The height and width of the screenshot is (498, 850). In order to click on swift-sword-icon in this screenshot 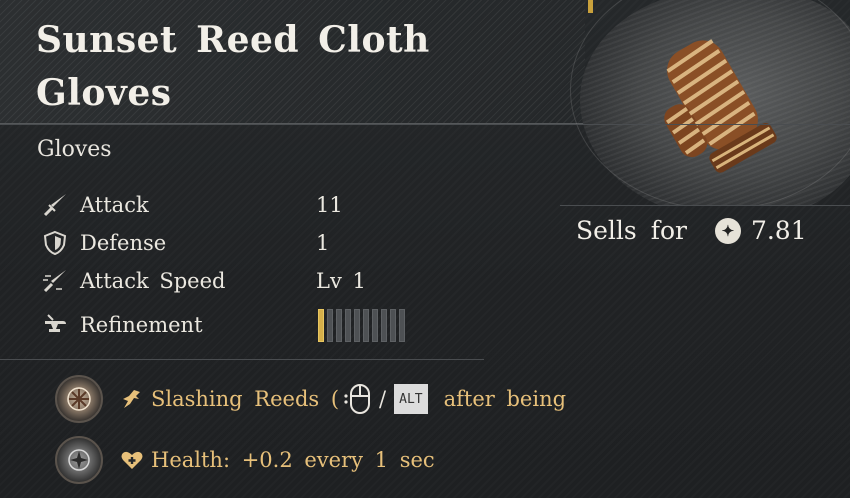, I will do `click(55, 281)`.